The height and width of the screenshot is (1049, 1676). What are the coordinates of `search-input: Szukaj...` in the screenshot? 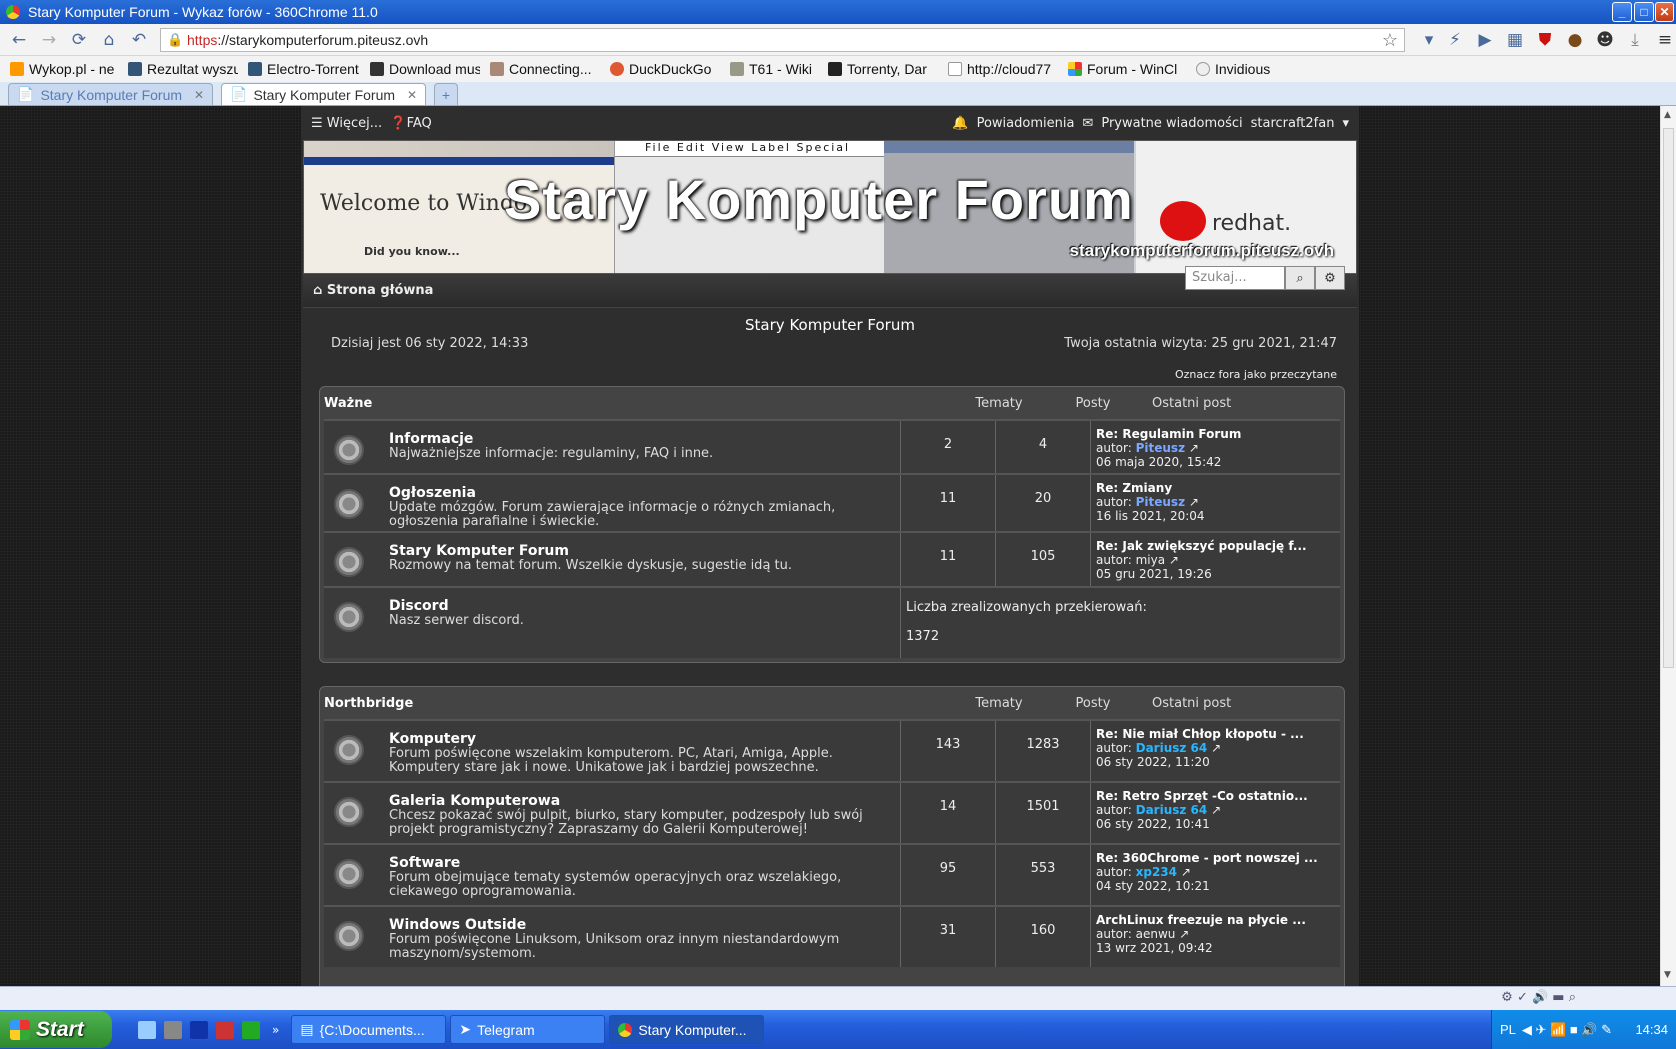 It's located at (1235, 278).